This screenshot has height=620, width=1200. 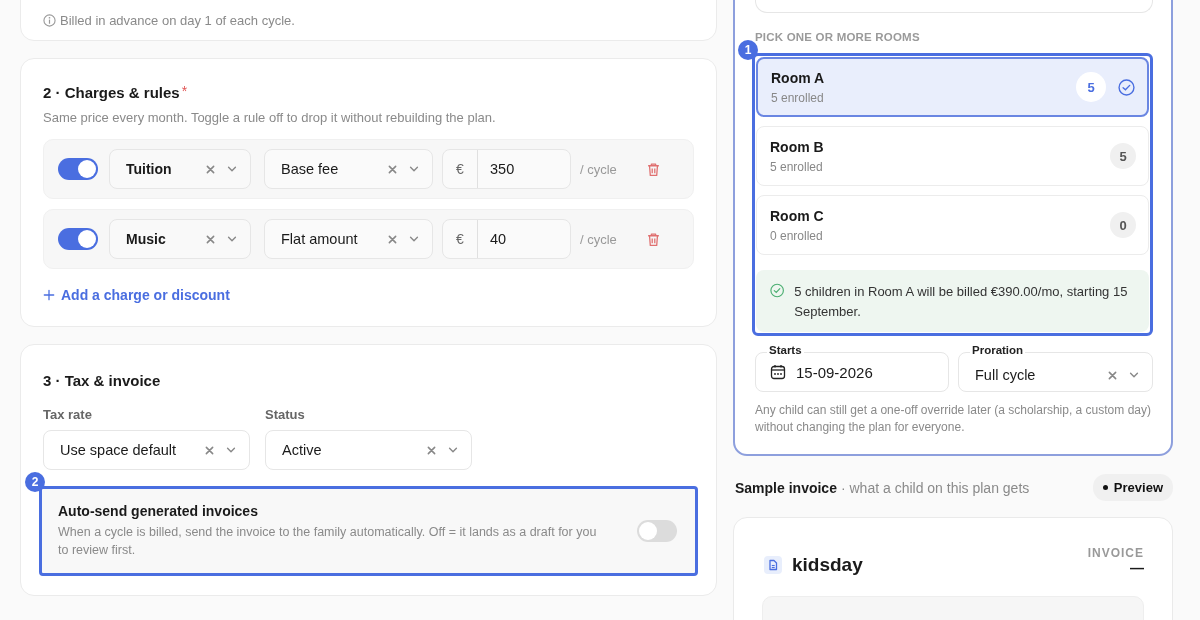 I want to click on amount-value: 350, so click(x=502, y=169).